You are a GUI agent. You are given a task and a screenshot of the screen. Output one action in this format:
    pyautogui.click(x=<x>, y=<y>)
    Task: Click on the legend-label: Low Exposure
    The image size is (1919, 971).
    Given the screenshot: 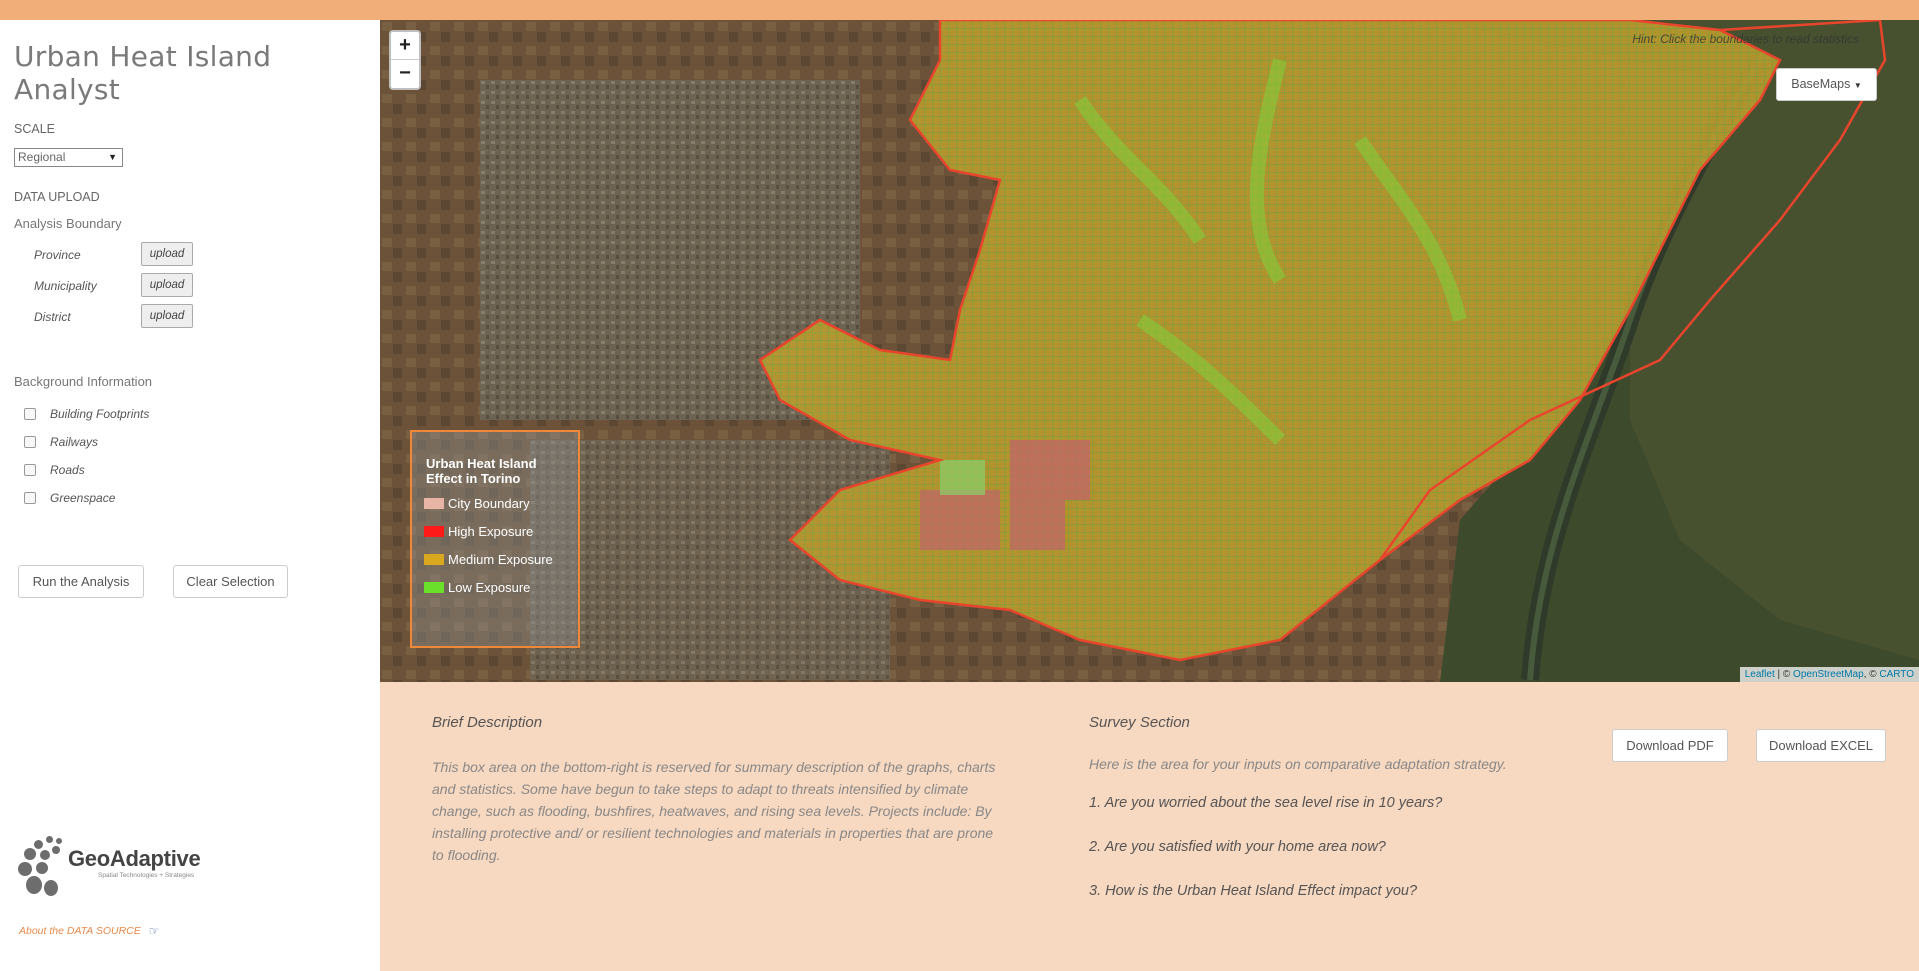 What is the action you would take?
    pyautogui.click(x=489, y=587)
    